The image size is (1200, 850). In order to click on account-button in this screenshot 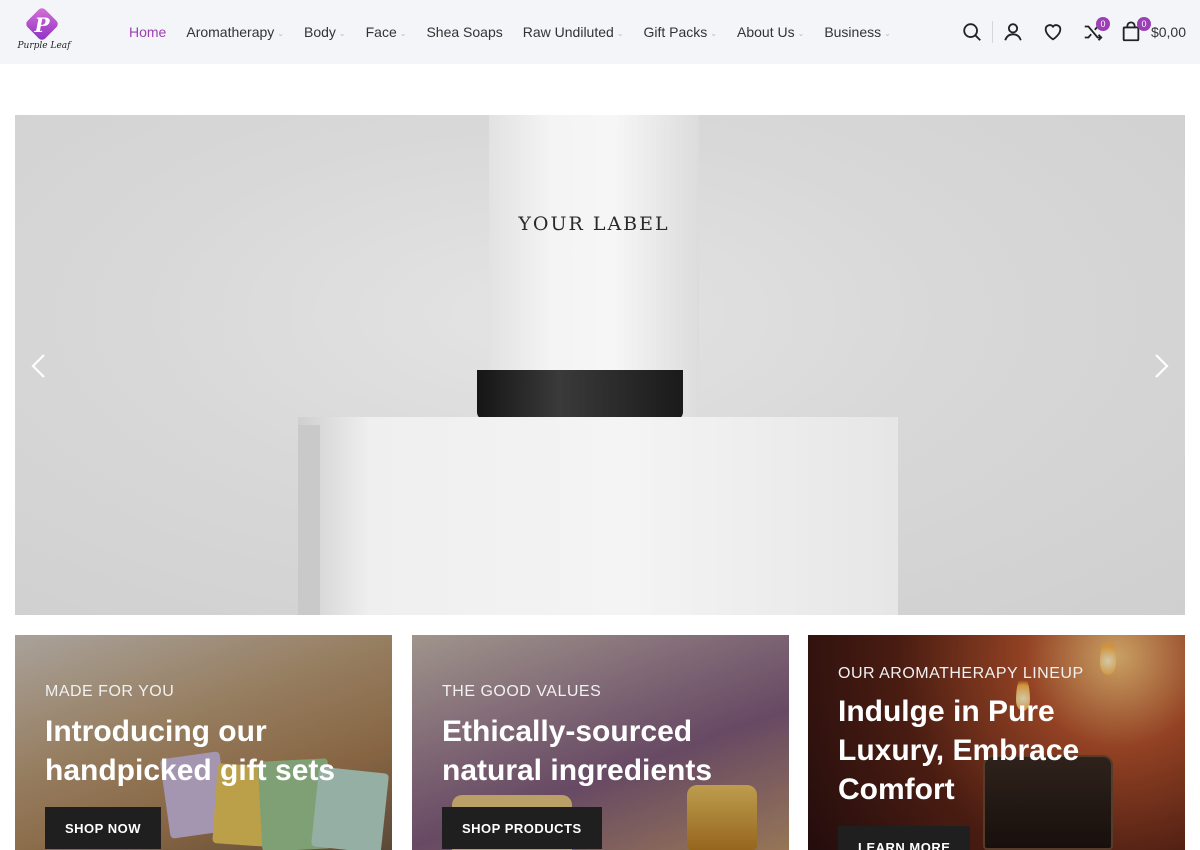, I will do `click(1013, 32)`.